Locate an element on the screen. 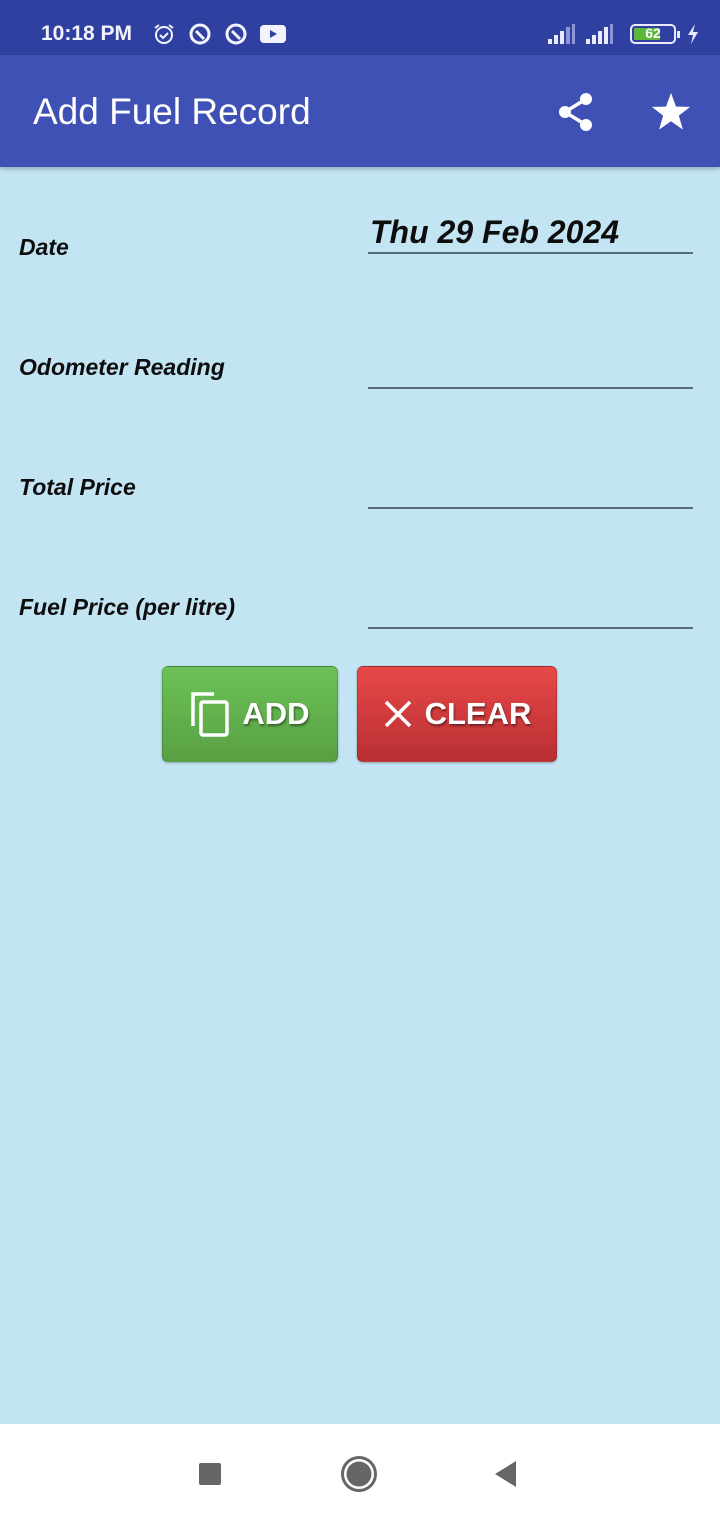 The width and height of the screenshot is (720, 1520). copy-icon is located at coordinates (210, 714).